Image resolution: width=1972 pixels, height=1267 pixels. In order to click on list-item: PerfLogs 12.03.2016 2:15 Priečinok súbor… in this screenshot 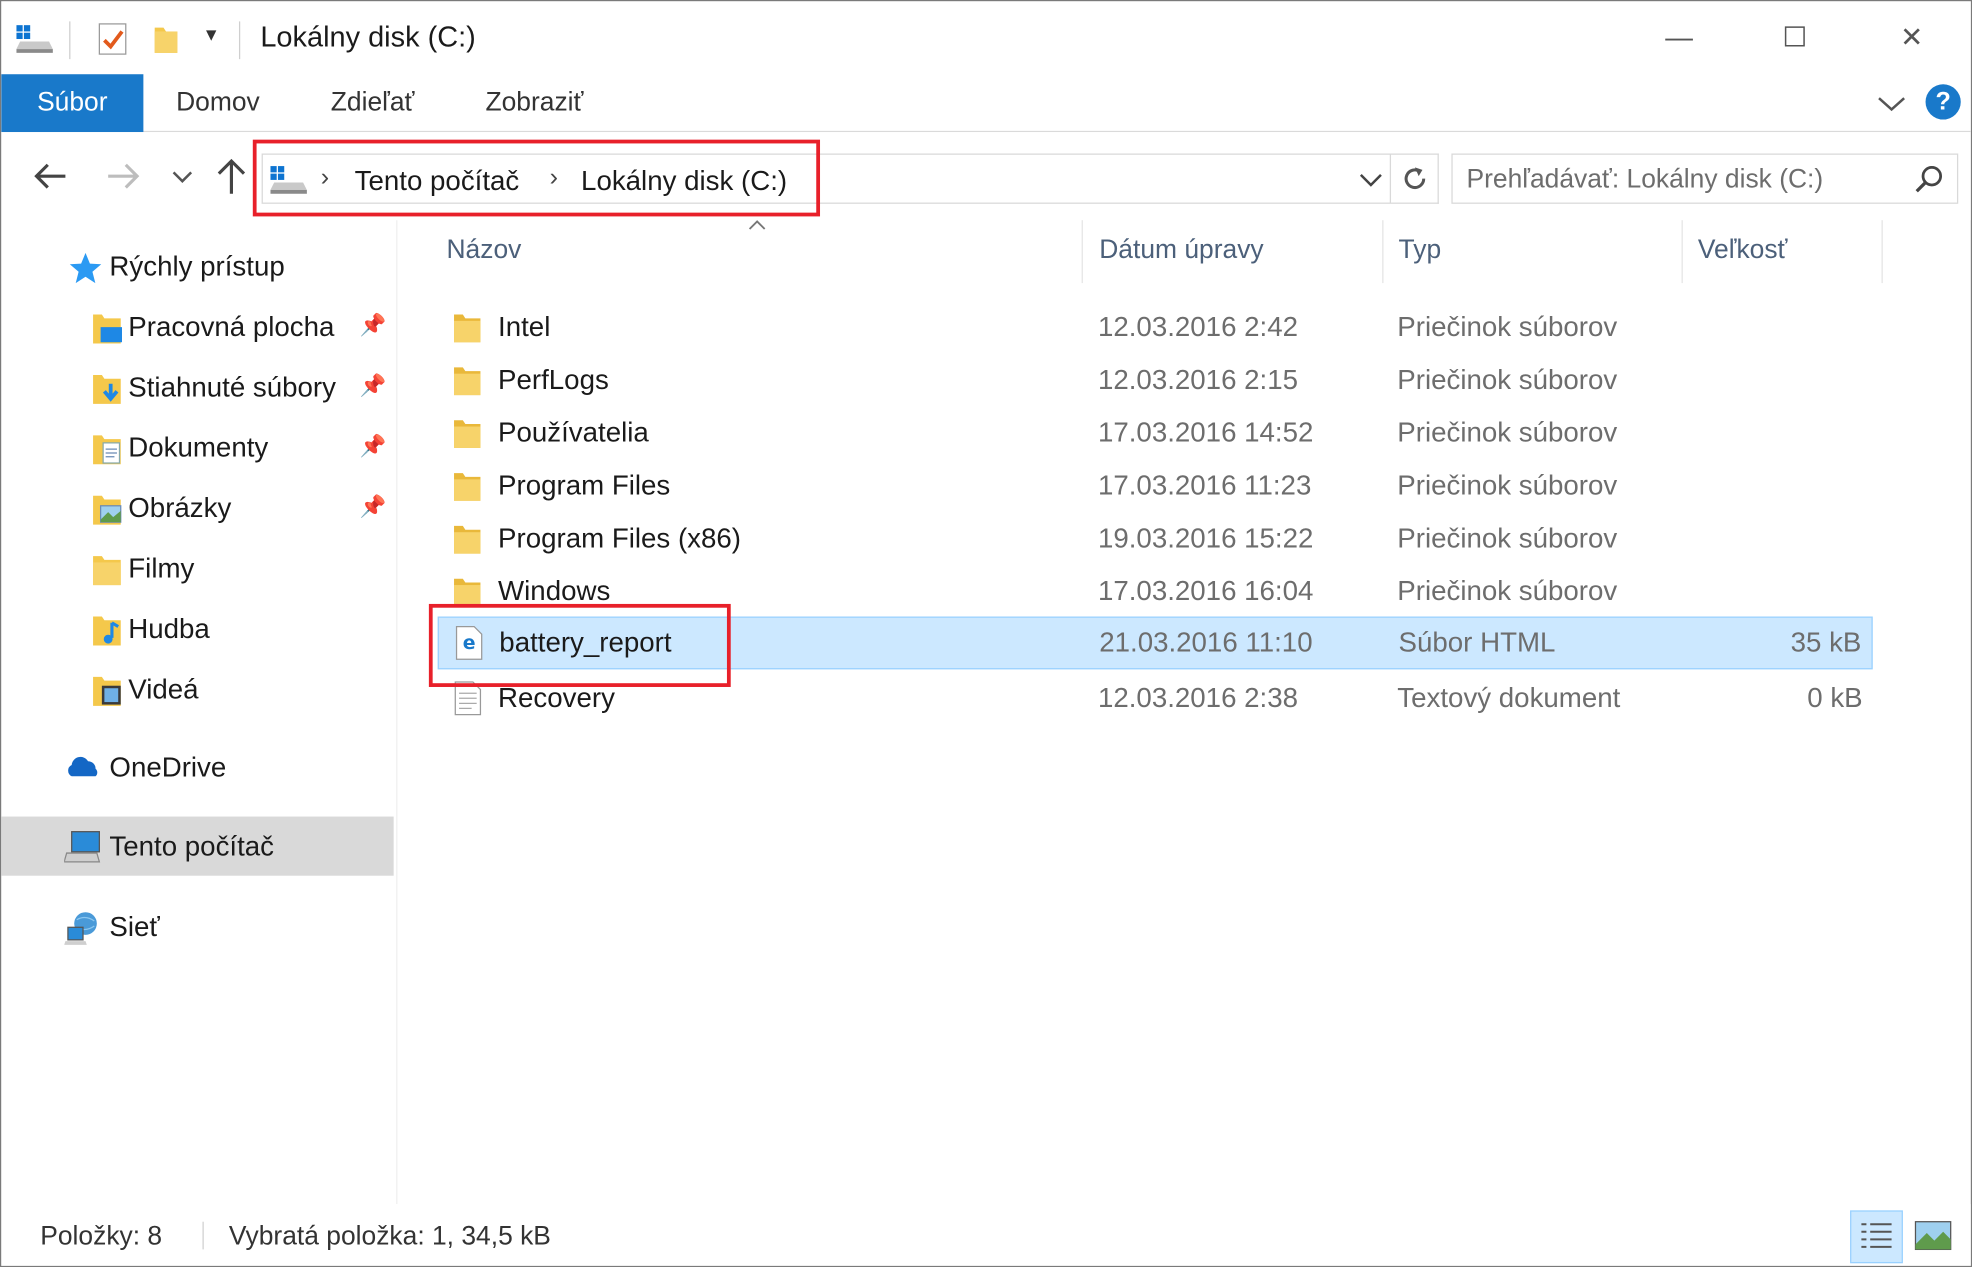, I will do `click(1155, 380)`.